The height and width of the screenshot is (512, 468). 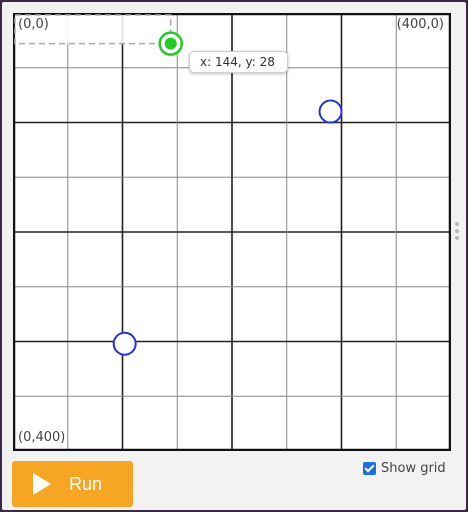 What do you see at coordinates (238, 62) in the screenshot?
I see `coordinate-tooltip: x: 144, y: 28` at bounding box center [238, 62].